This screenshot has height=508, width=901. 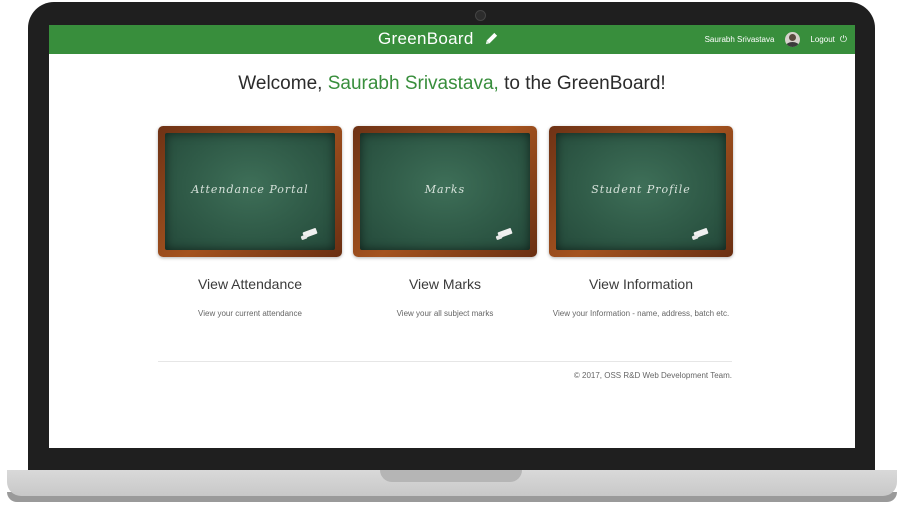 I want to click on logout-button: Logout ⏻, so click(x=828, y=39).